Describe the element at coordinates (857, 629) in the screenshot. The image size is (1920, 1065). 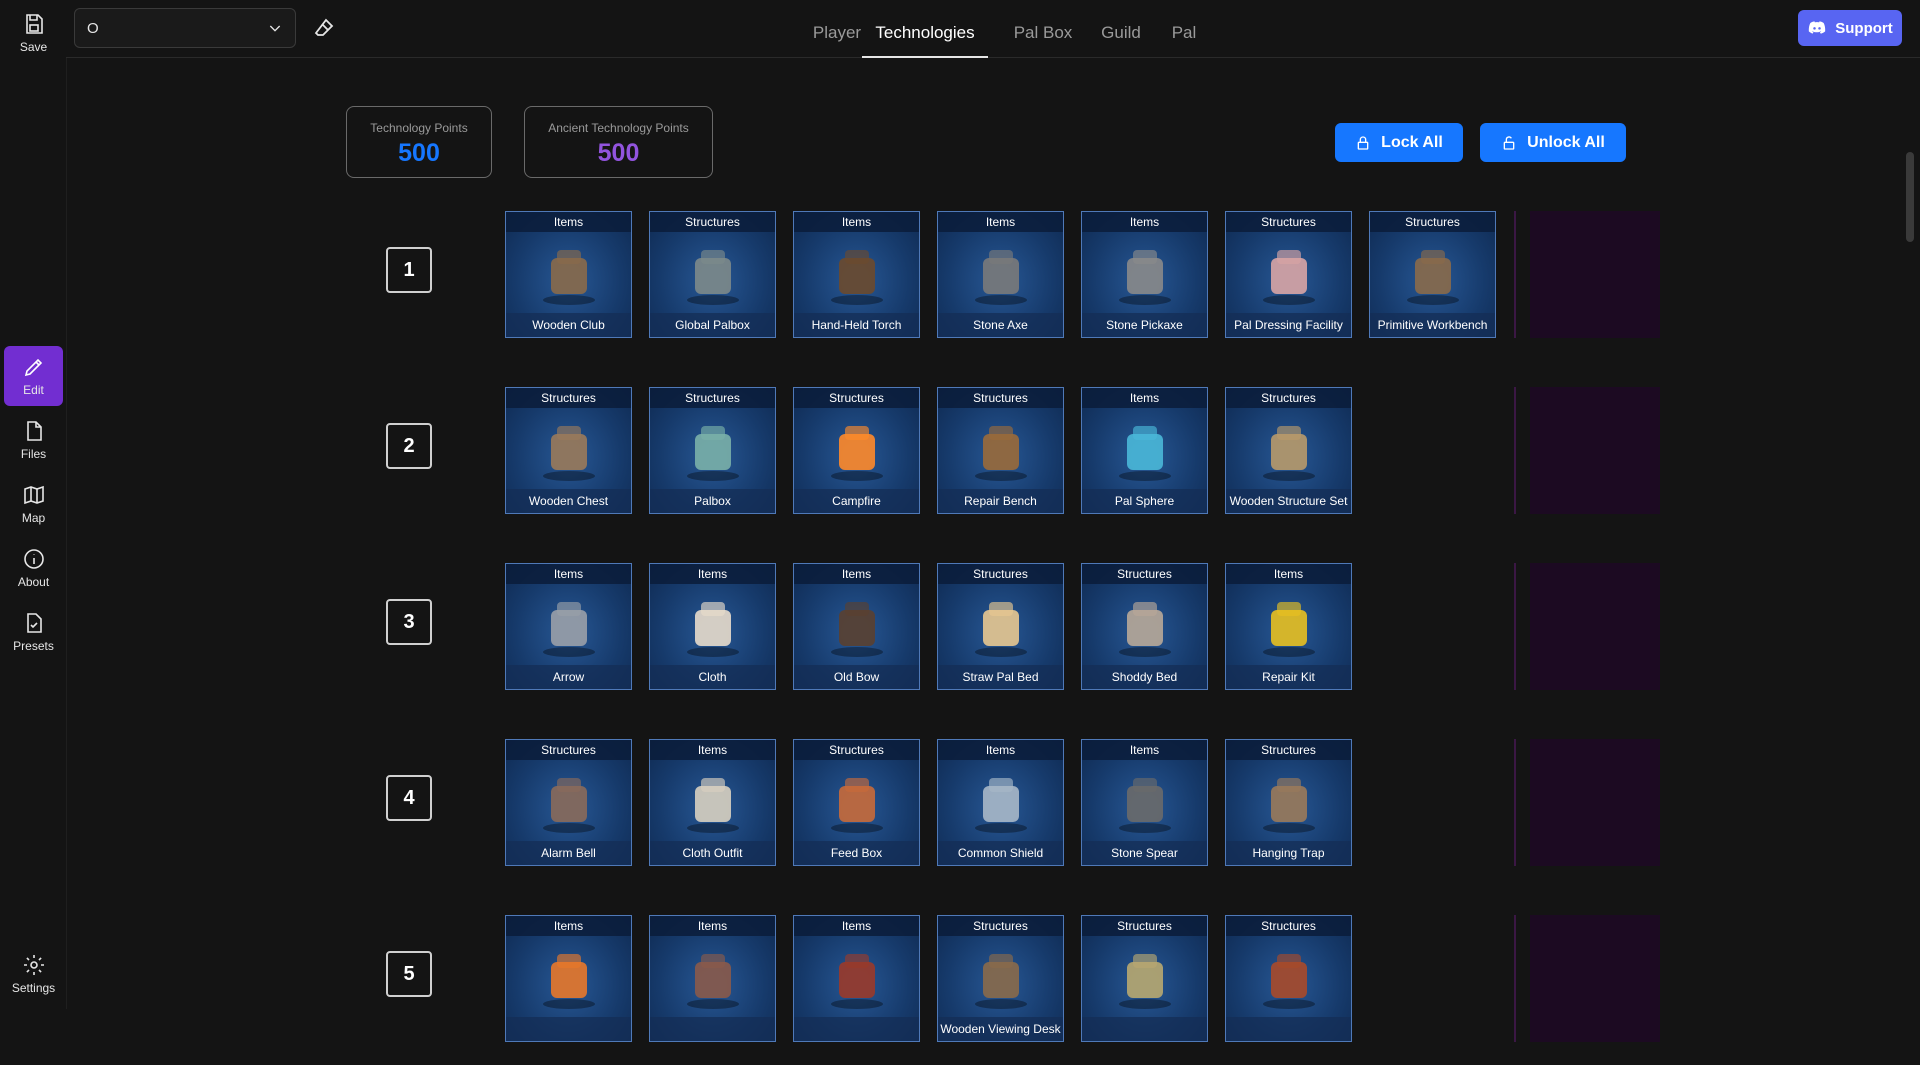
I see `bow-icon` at that location.